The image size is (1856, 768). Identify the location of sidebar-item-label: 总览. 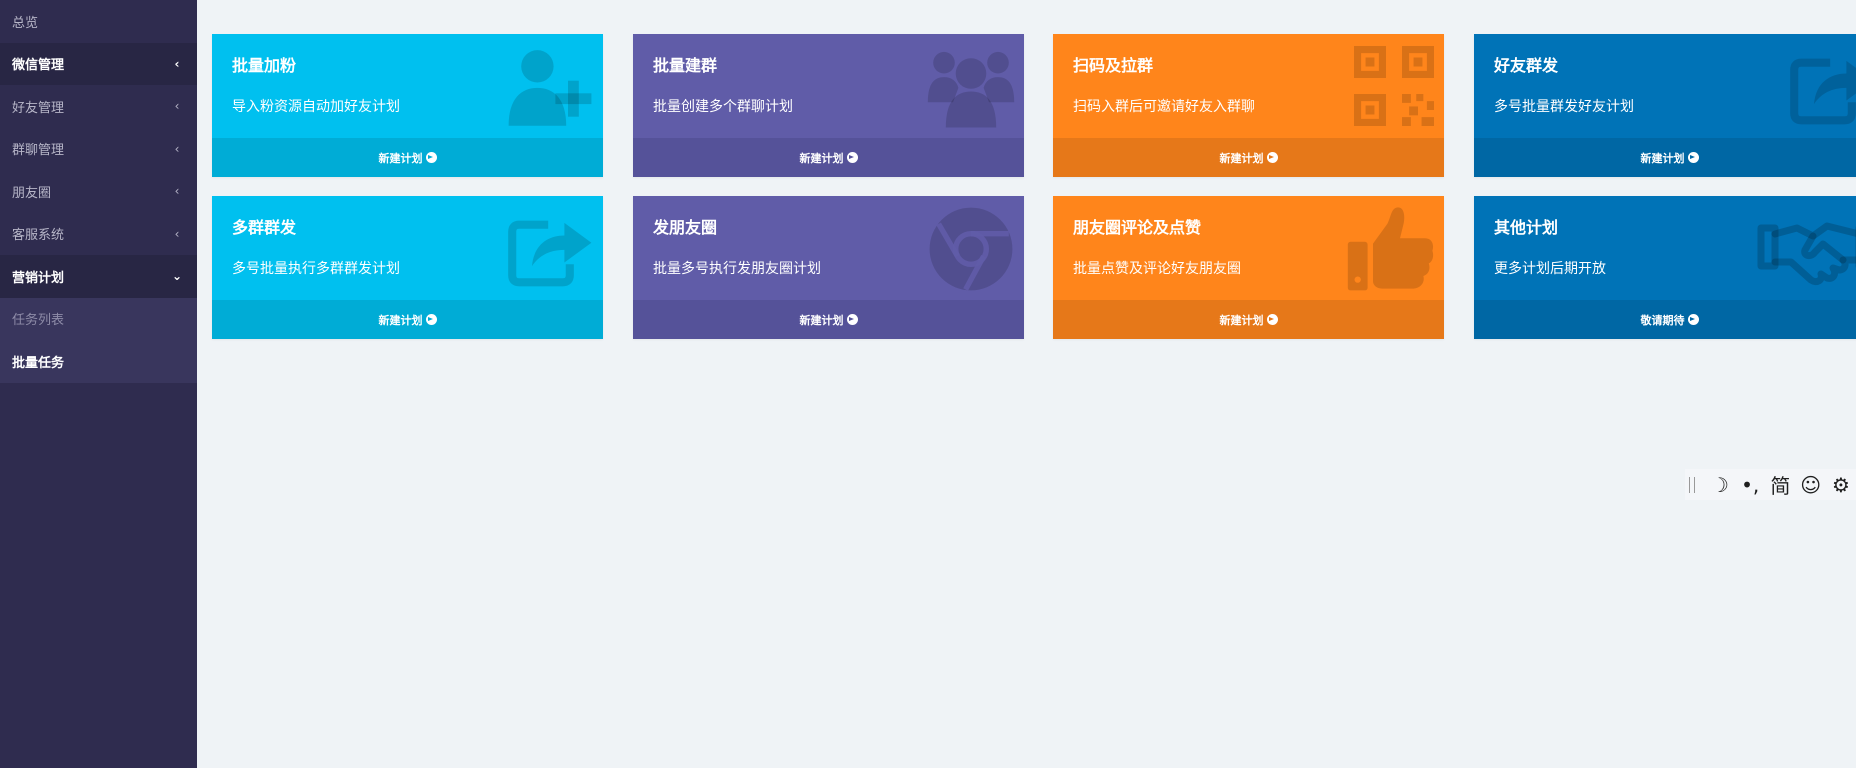
(25, 23).